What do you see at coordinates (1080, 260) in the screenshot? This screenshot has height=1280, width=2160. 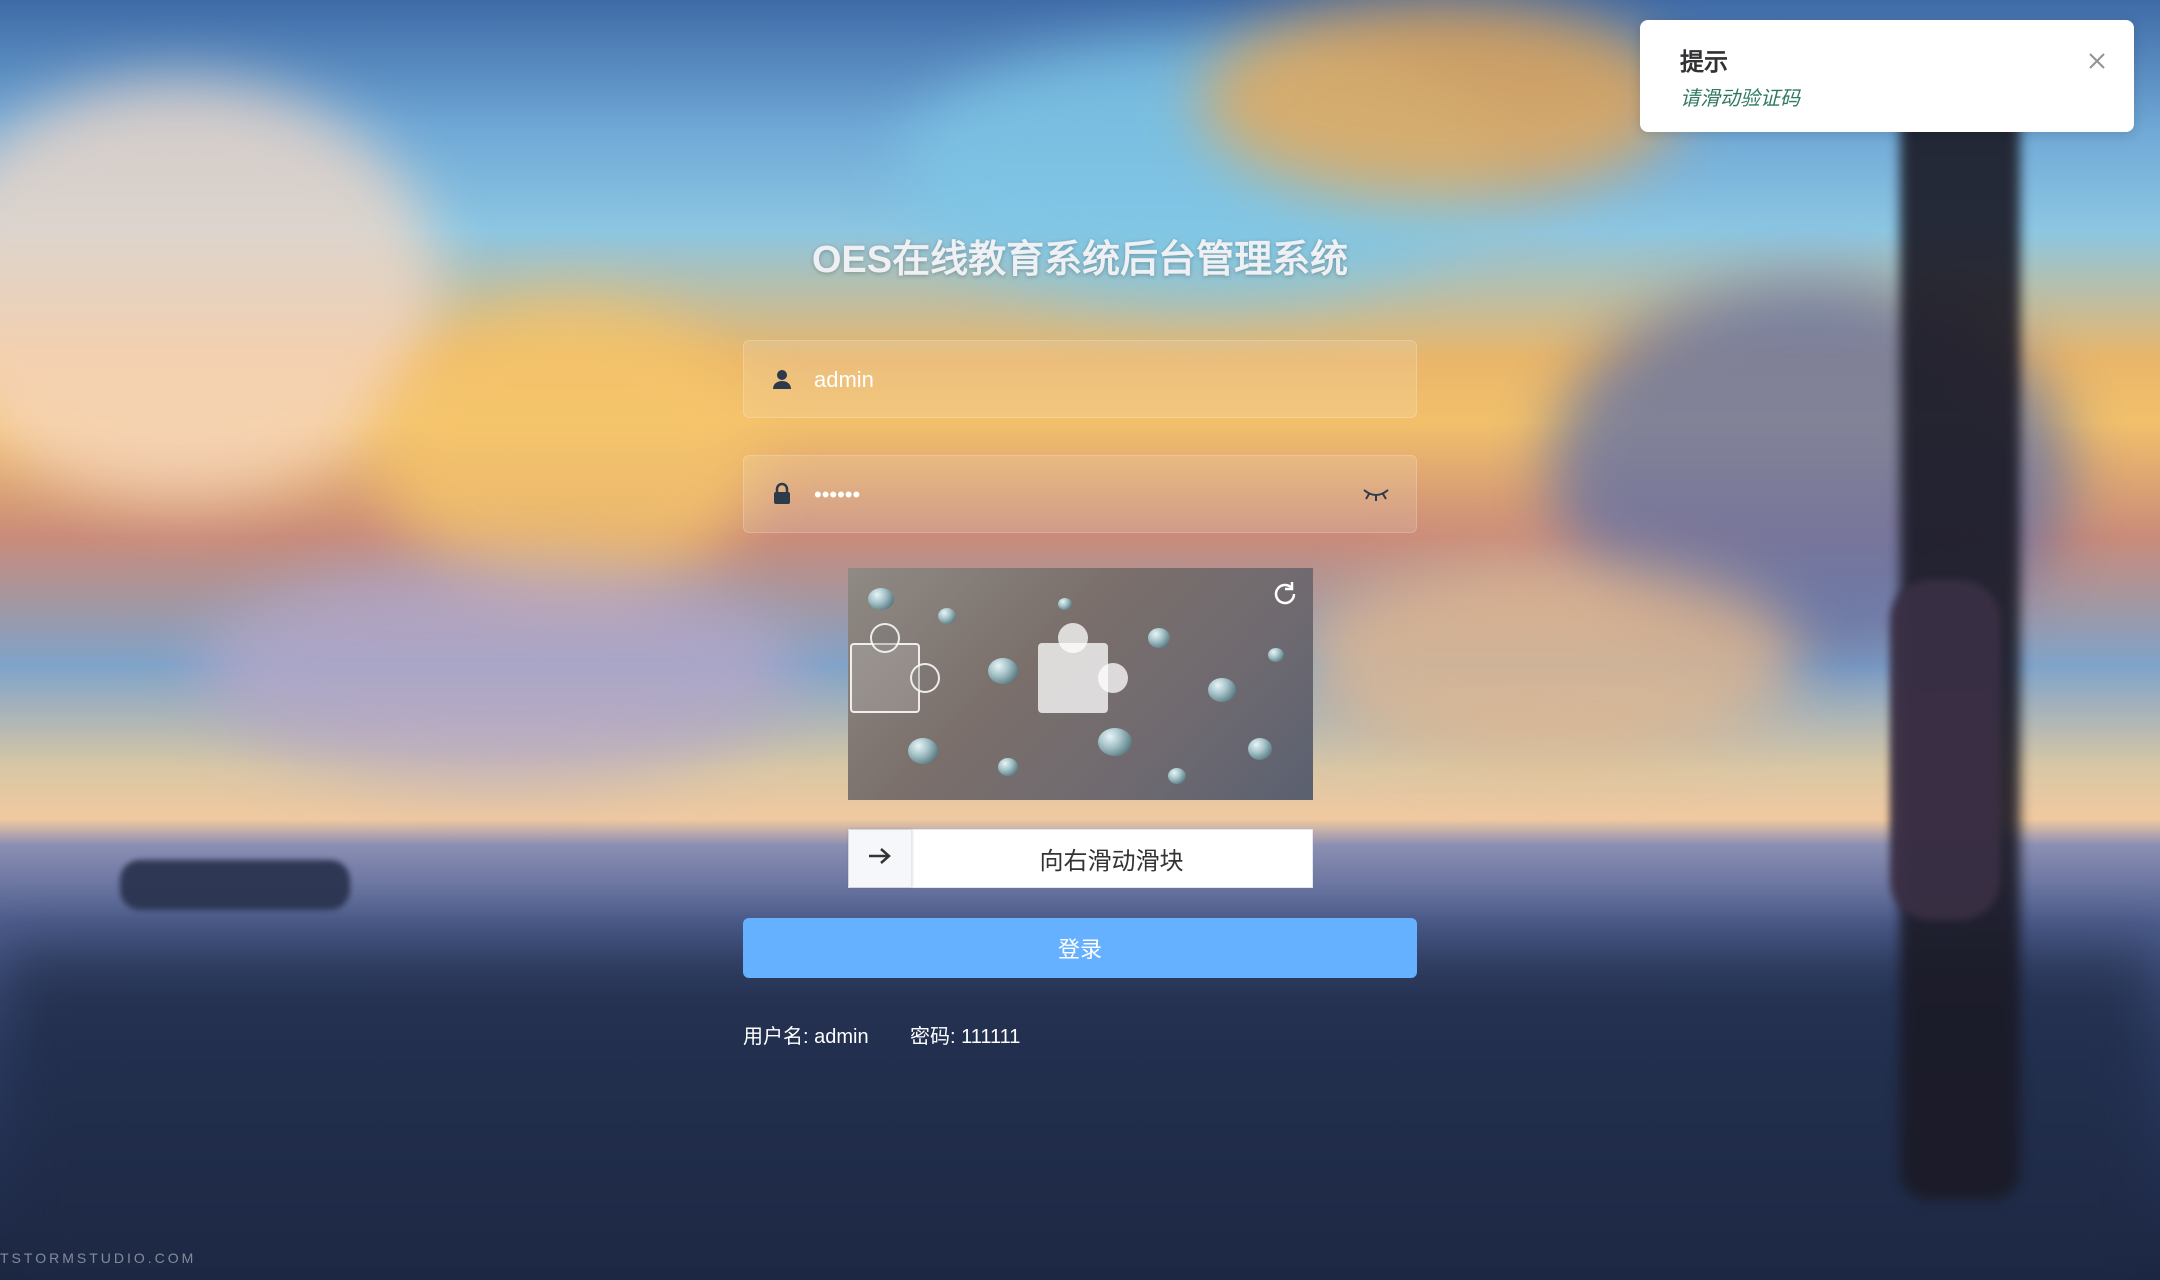 I see `page-title: OES在线教育系统后台管理系统` at bounding box center [1080, 260].